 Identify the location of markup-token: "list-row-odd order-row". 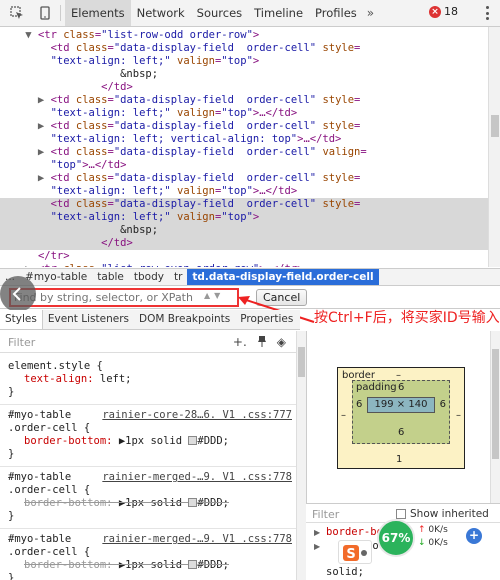
(177, 35).